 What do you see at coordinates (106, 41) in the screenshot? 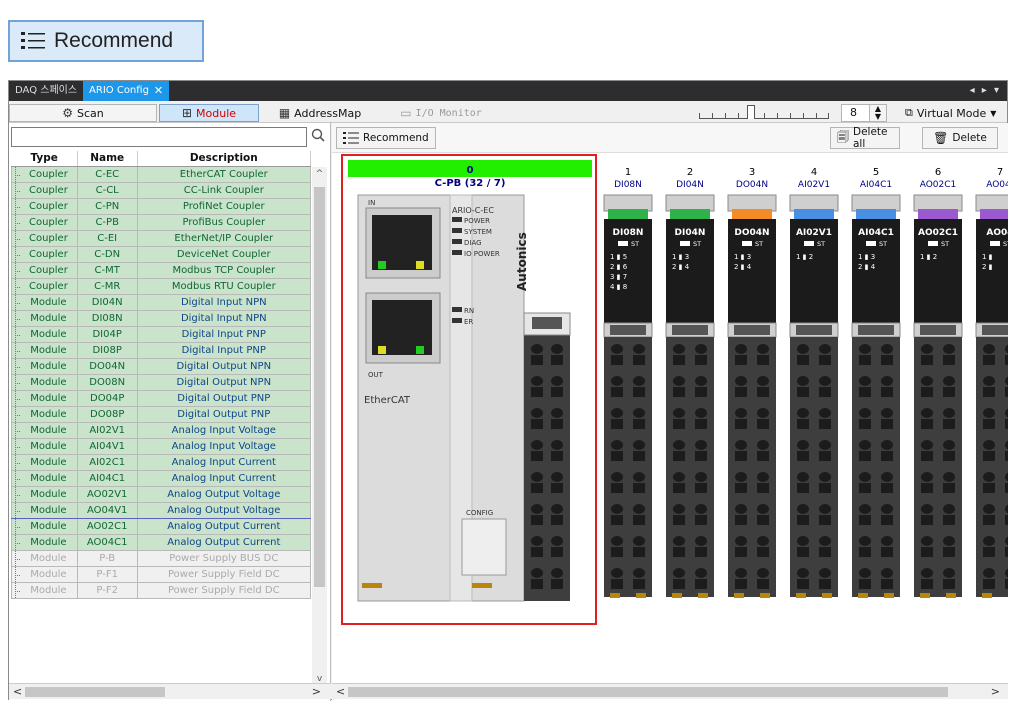
I see `recommend-button-zoomed: Recommend` at bounding box center [106, 41].